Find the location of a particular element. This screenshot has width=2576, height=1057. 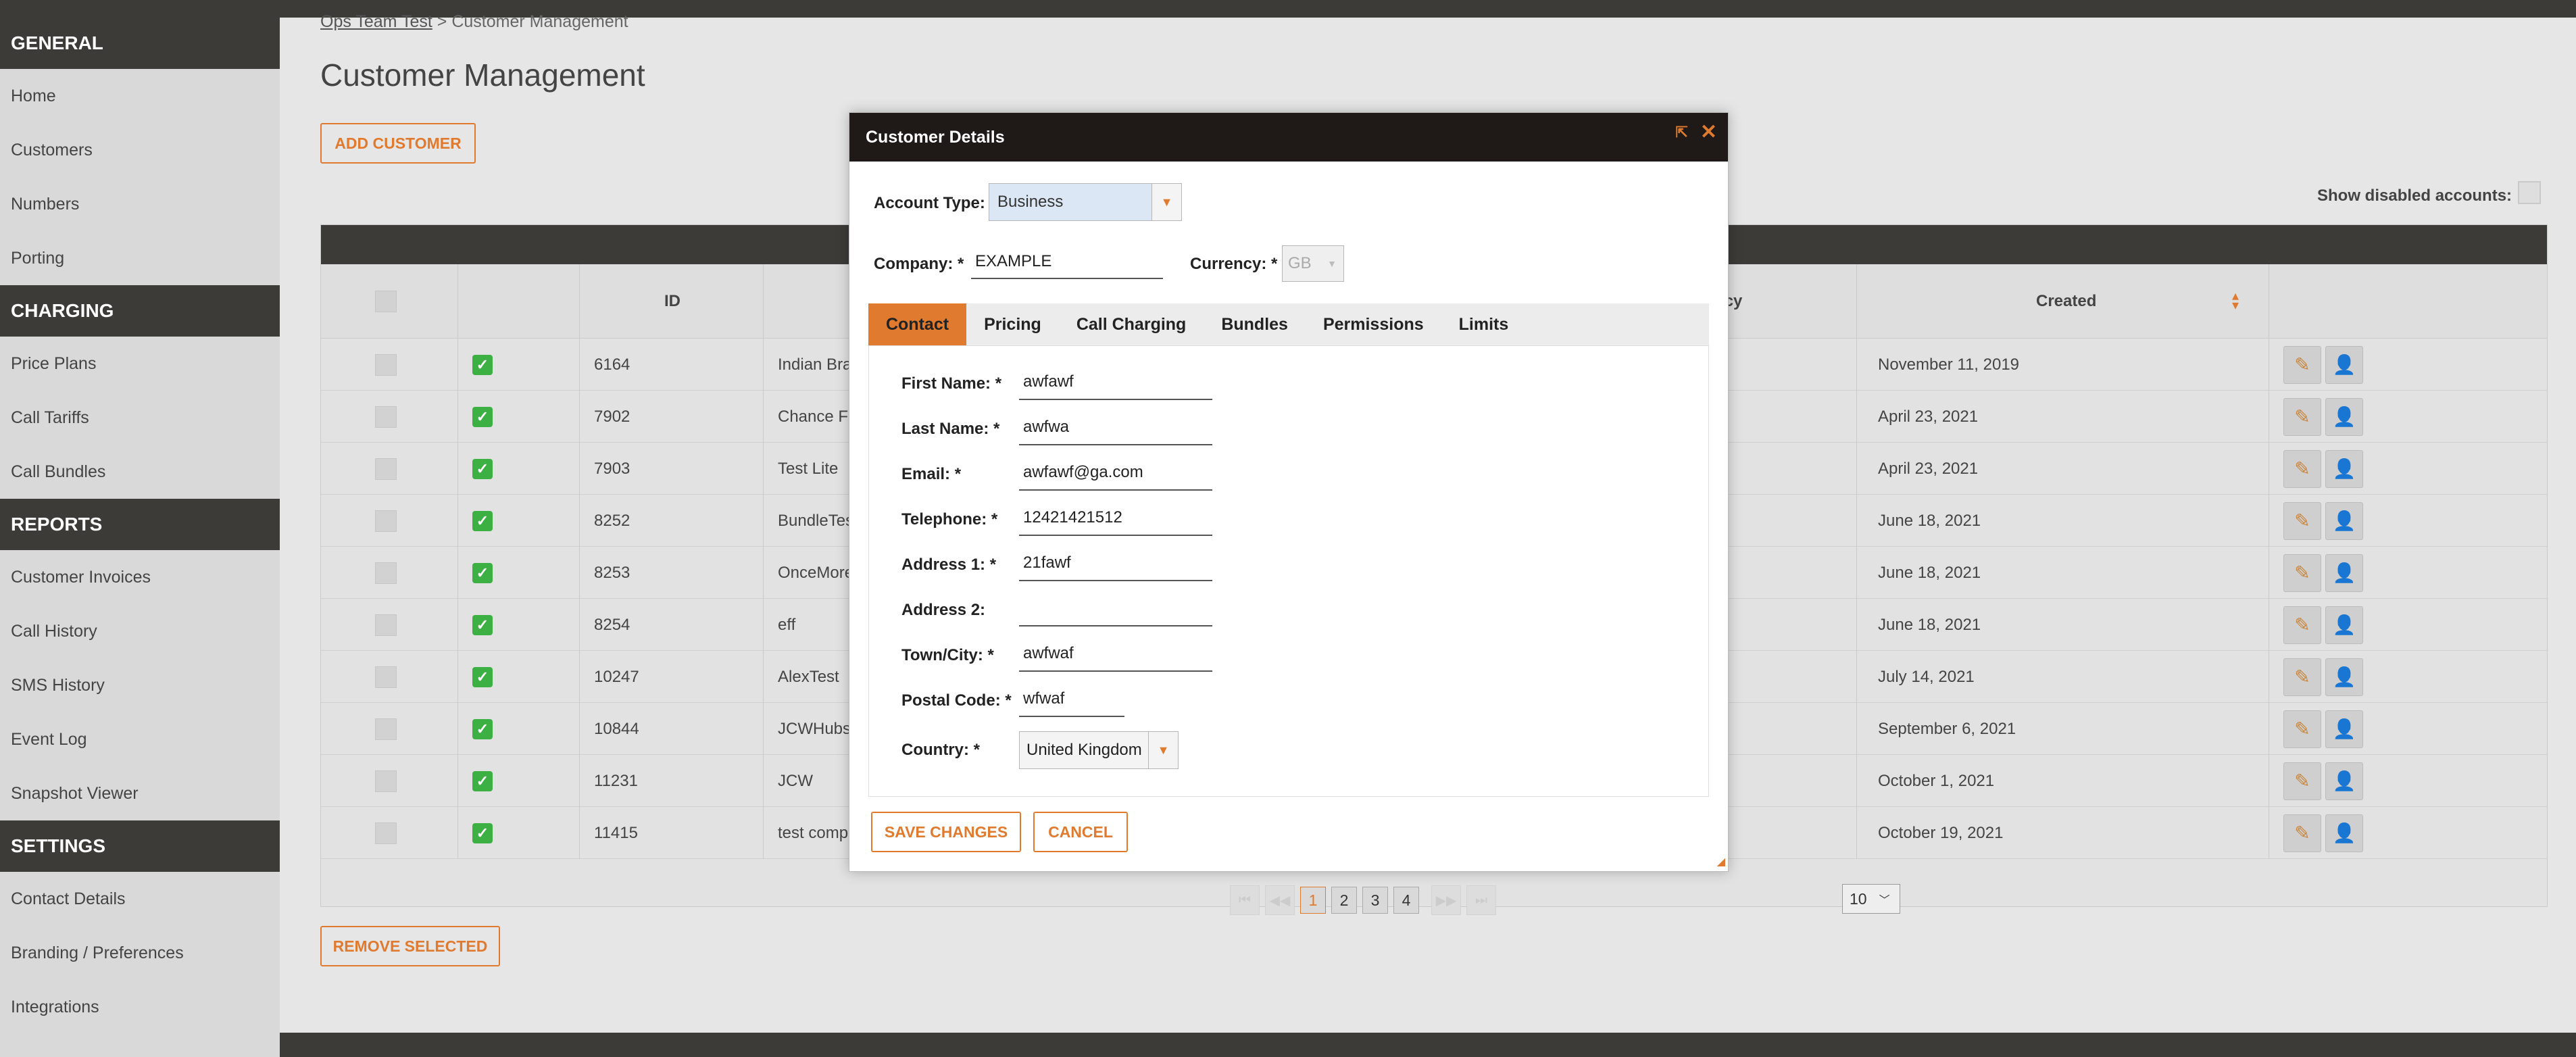

tab-pricing: Pricing is located at coordinates (1013, 324).